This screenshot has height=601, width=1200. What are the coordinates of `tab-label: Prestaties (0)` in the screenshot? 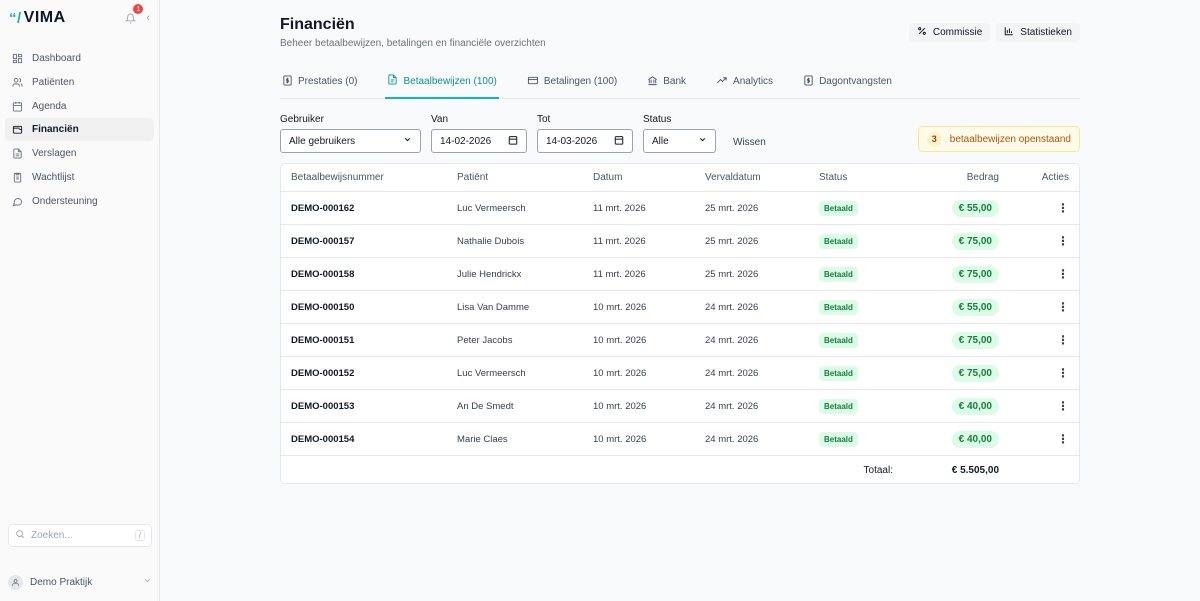 It's located at (328, 81).